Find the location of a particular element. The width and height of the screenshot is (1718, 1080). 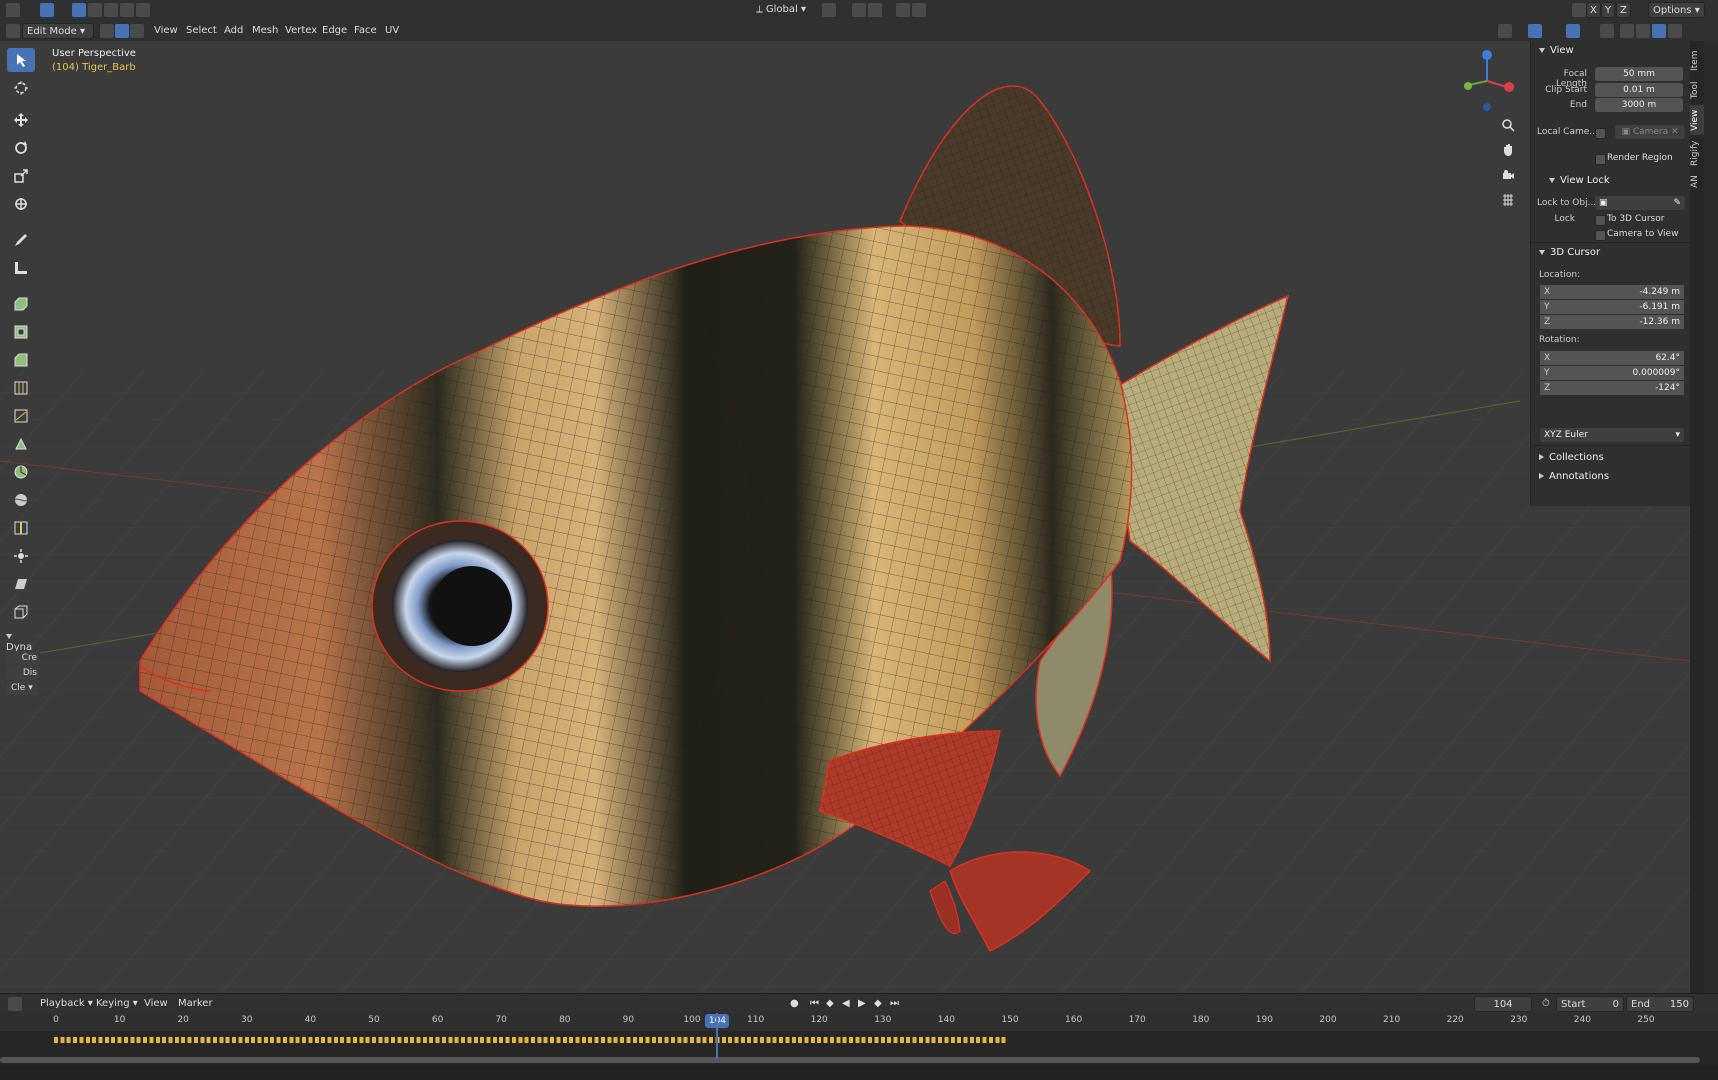

next-keyframe-icon: ◆ is located at coordinates (878, 1004).